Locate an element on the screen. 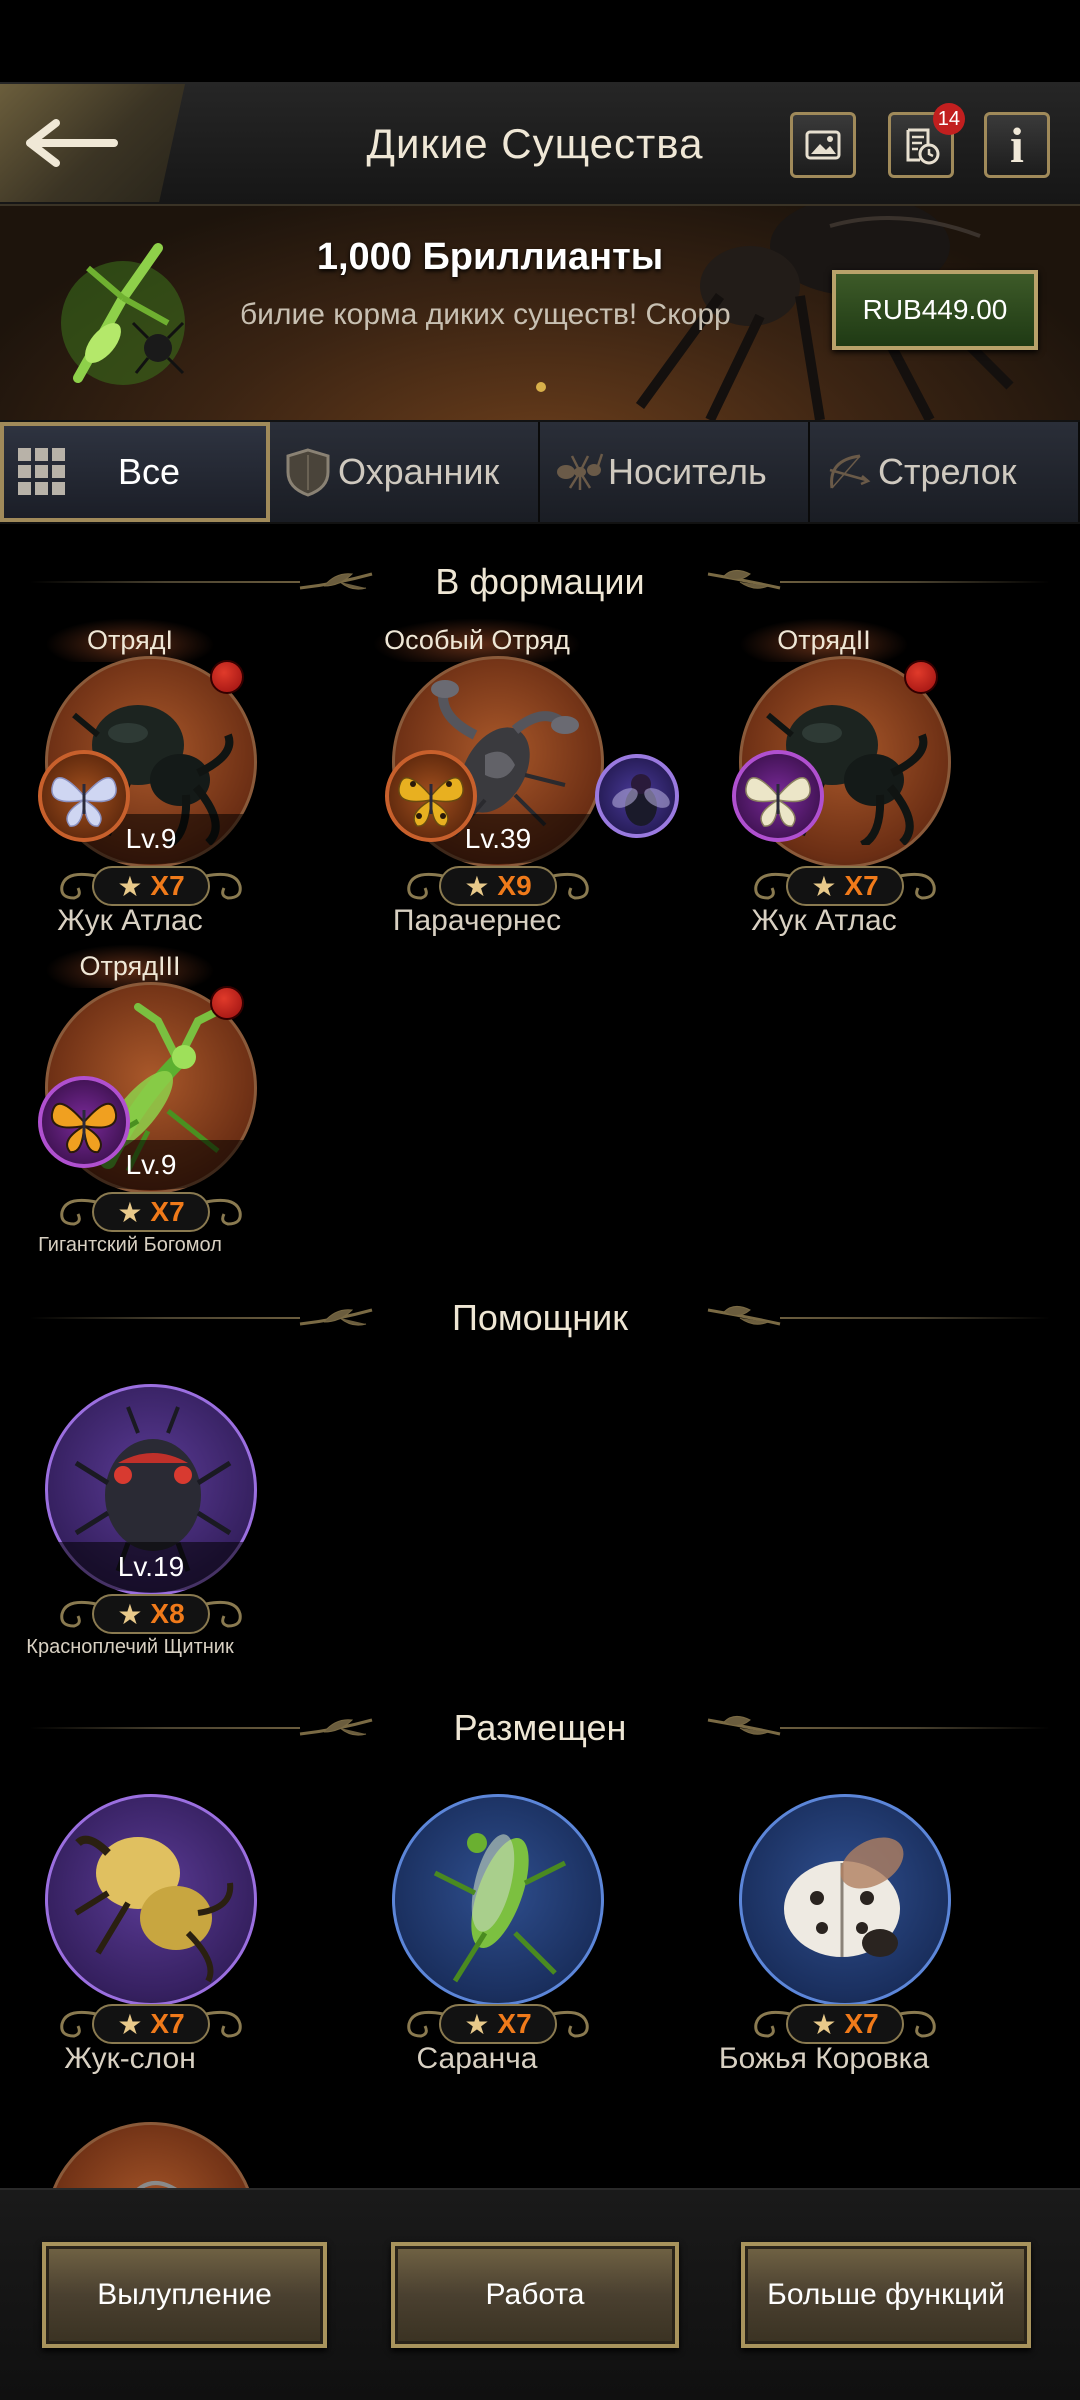  star-count: X8 is located at coordinates (167, 1613).